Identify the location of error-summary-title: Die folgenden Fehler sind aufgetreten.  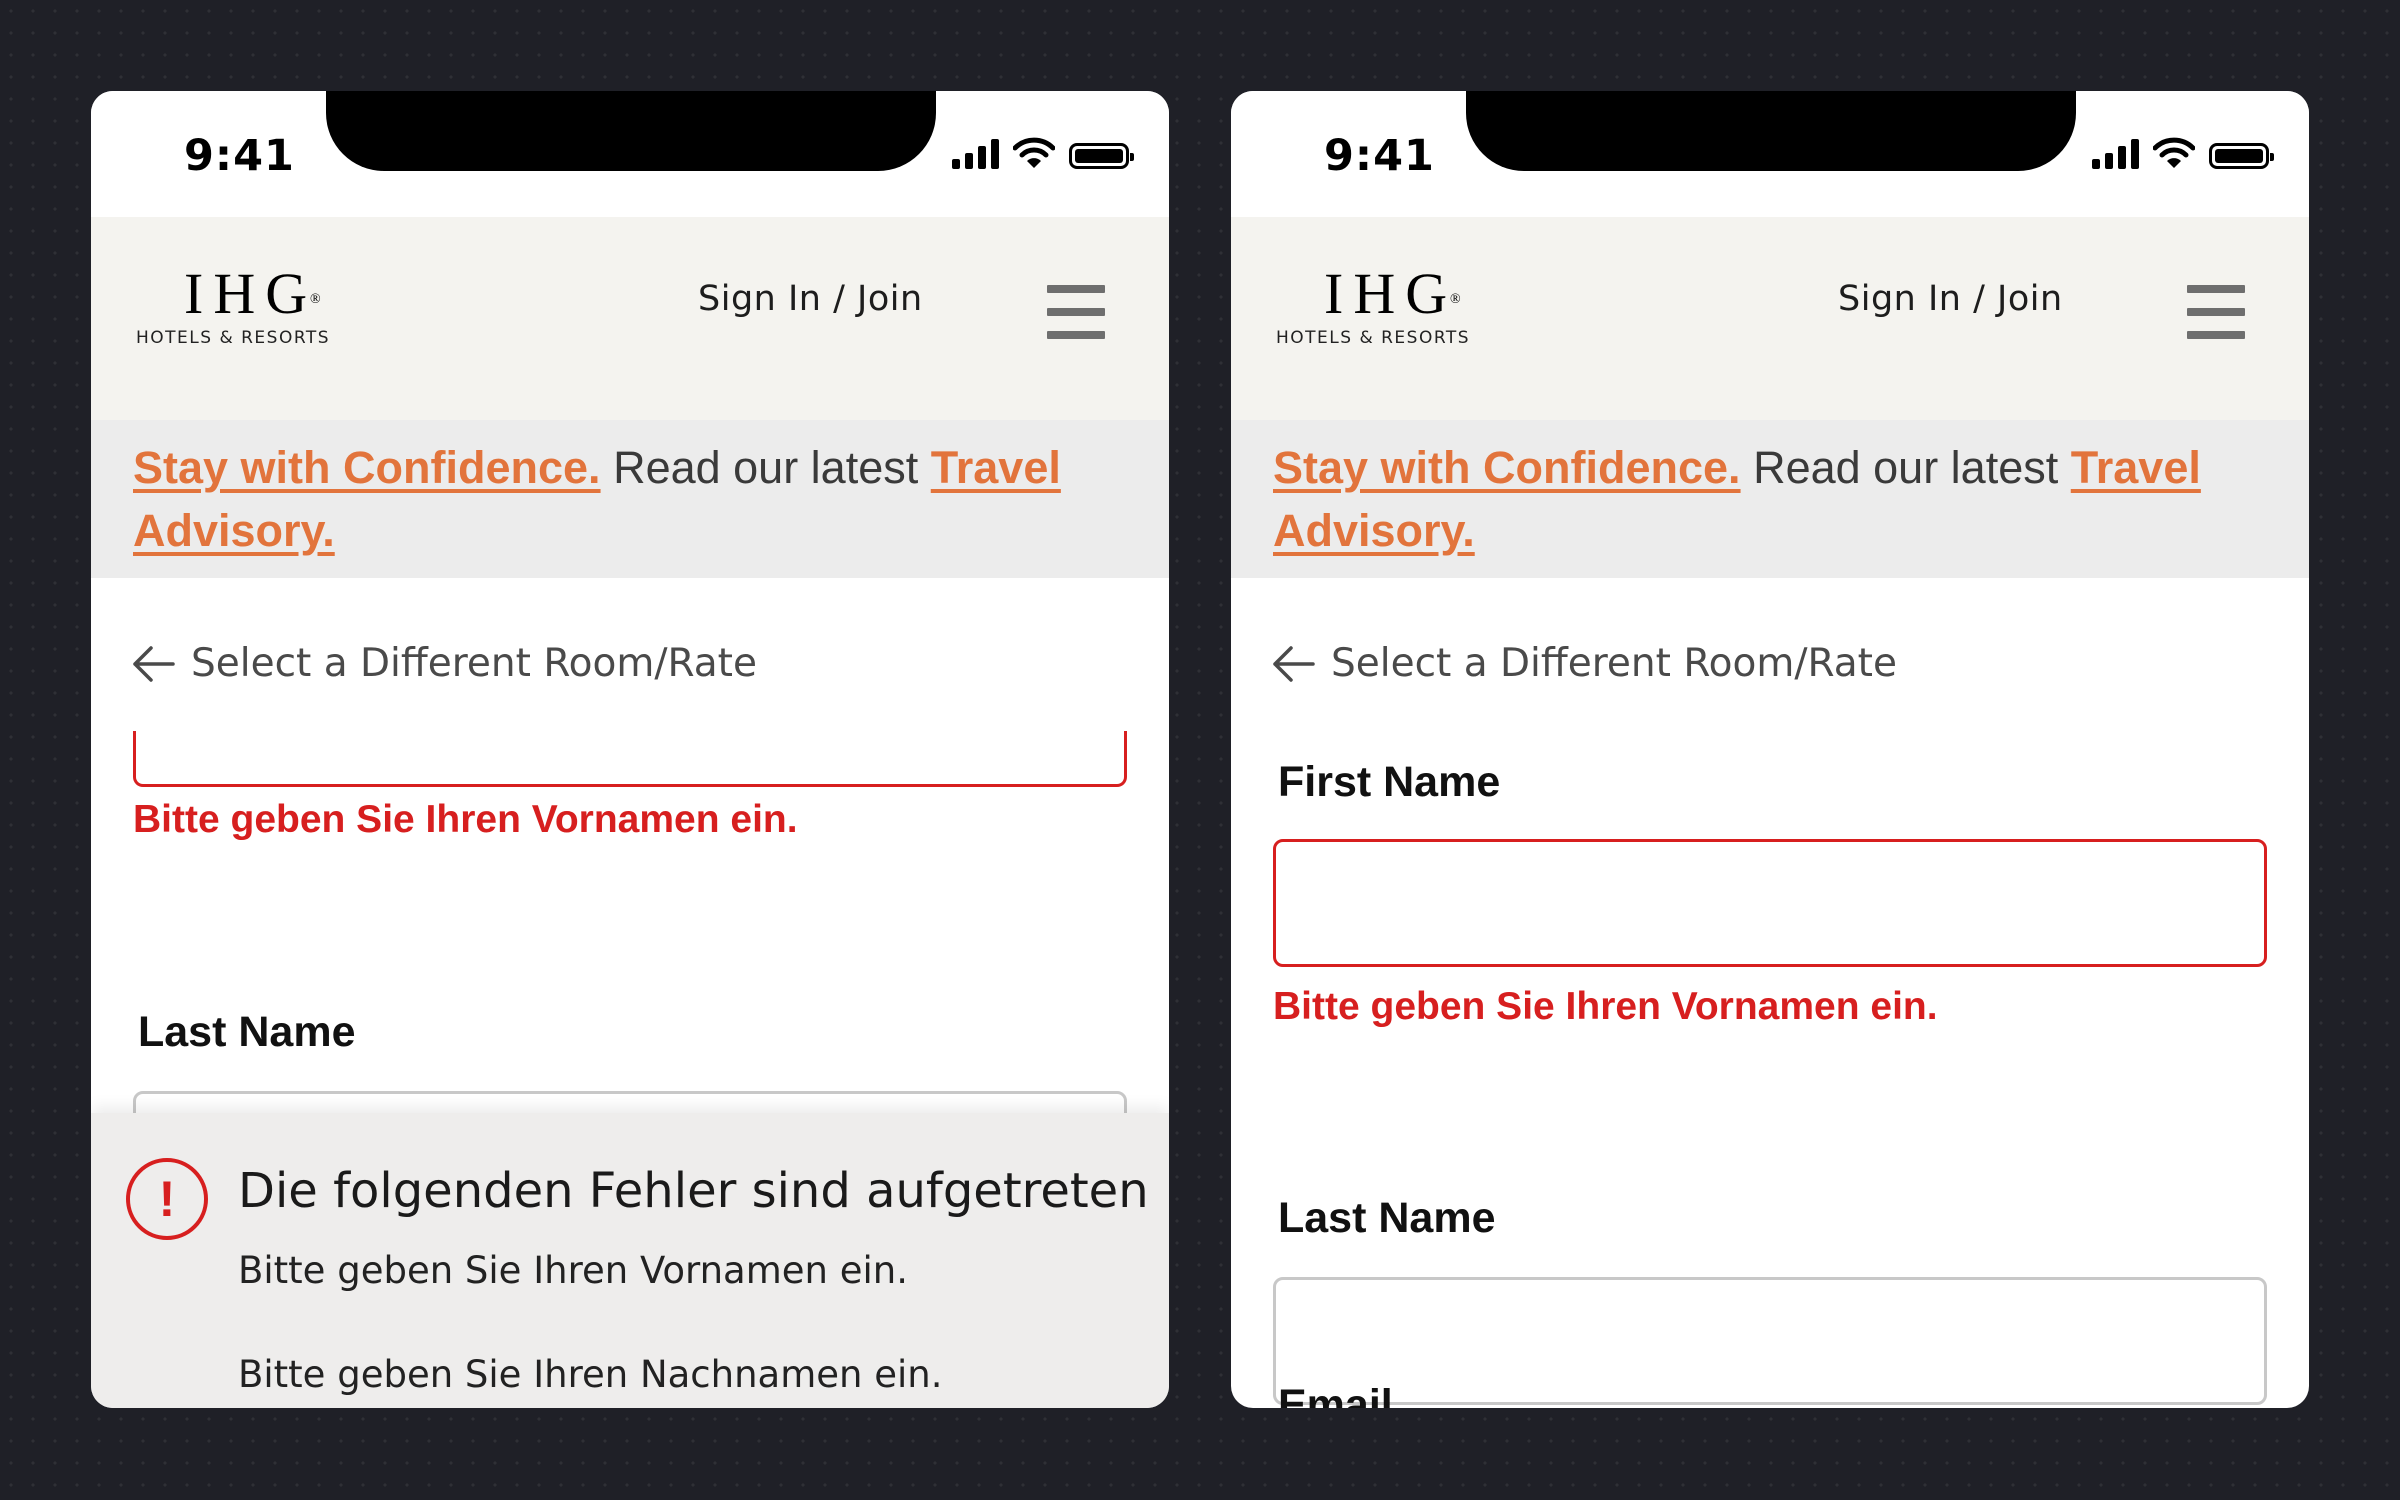
(693, 1191).